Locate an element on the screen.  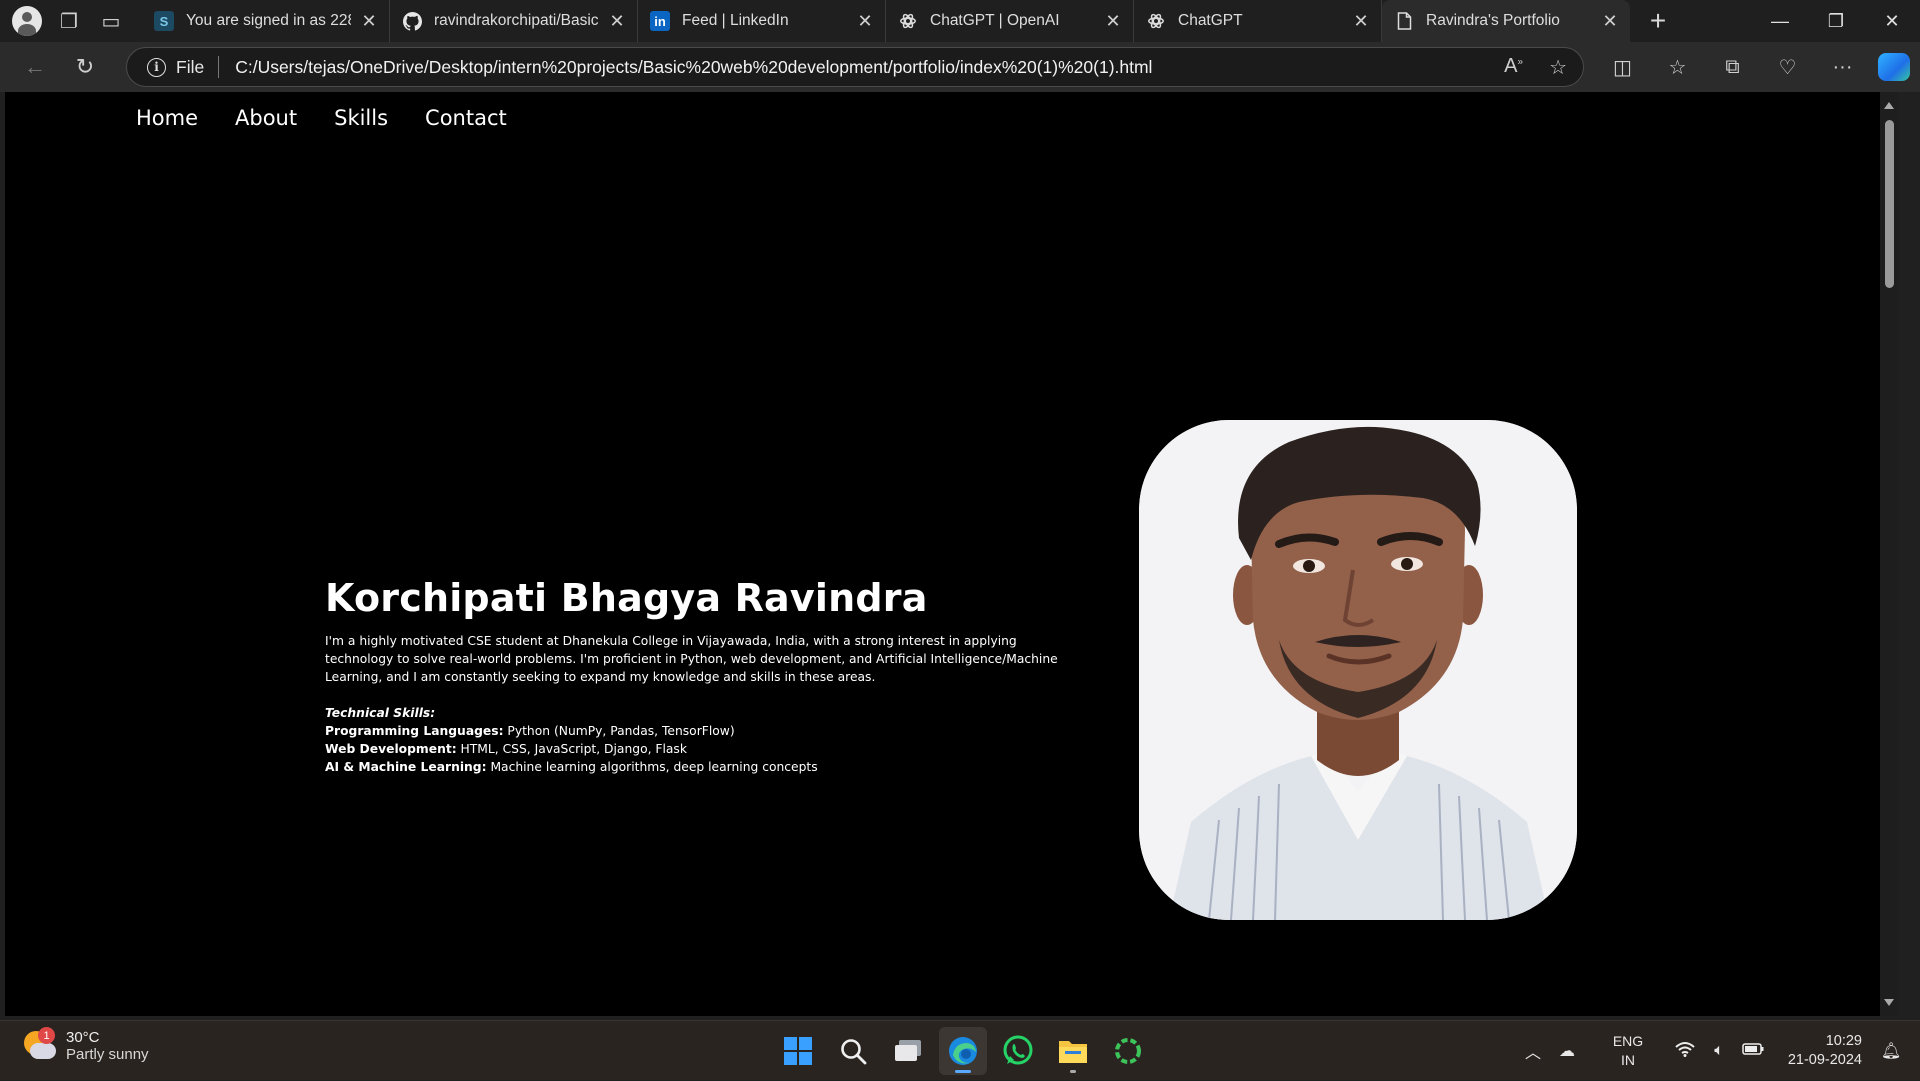
battery-icon is located at coordinates (1753, 1051).